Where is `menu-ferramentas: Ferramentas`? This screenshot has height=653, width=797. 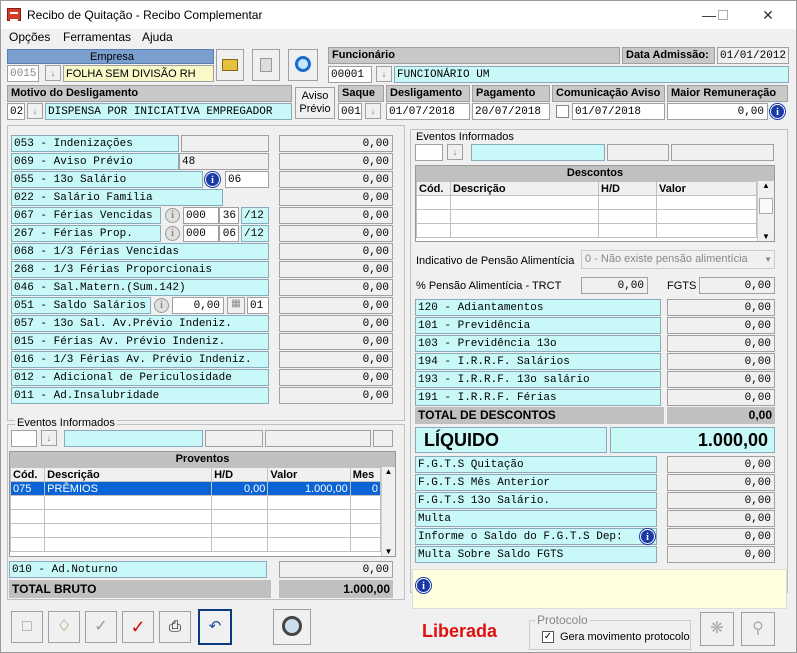 menu-ferramentas: Ferramentas is located at coordinates (97, 37).